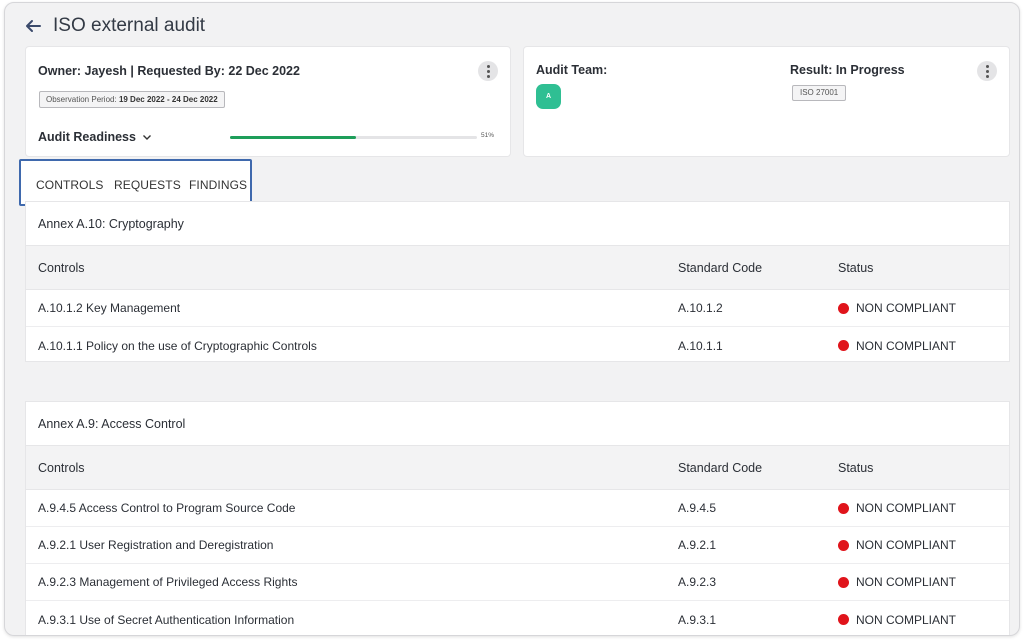  What do you see at coordinates (147, 185) in the screenshot?
I see `tab-requests: REQUESTS` at bounding box center [147, 185].